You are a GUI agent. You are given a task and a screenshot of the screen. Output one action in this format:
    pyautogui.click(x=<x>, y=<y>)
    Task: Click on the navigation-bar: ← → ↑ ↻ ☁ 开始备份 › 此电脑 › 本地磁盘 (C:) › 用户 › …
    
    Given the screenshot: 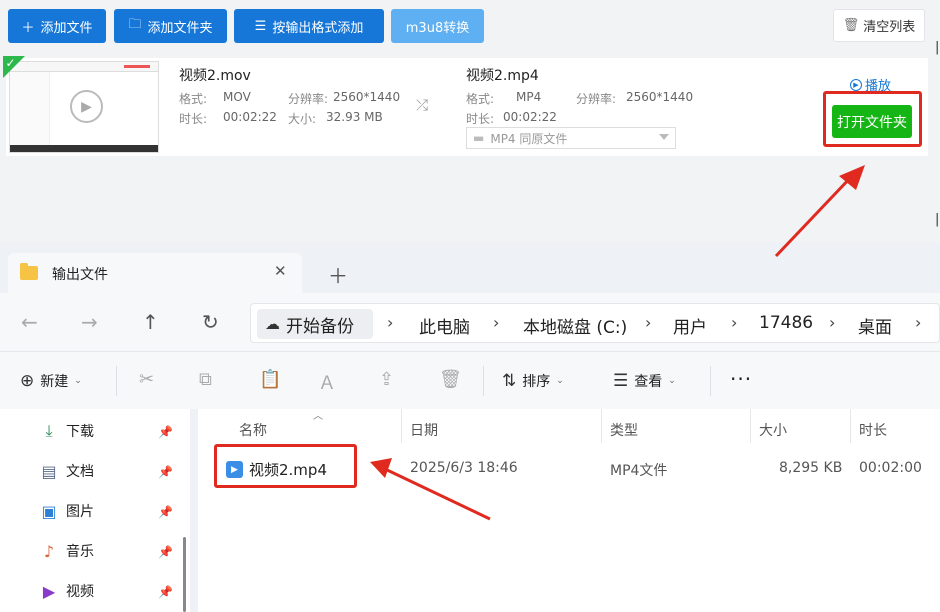 What is the action you would take?
    pyautogui.click(x=470, y=322)
    